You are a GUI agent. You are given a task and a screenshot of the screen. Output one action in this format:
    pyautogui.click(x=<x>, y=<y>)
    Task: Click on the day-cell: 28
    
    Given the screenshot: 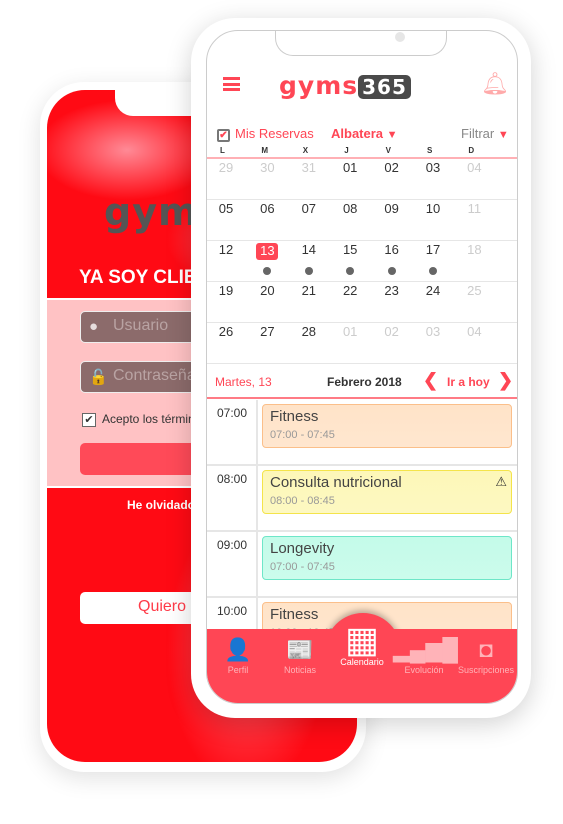 What is the action you would take?
    pyautogui.click(x=309, y=331)
    